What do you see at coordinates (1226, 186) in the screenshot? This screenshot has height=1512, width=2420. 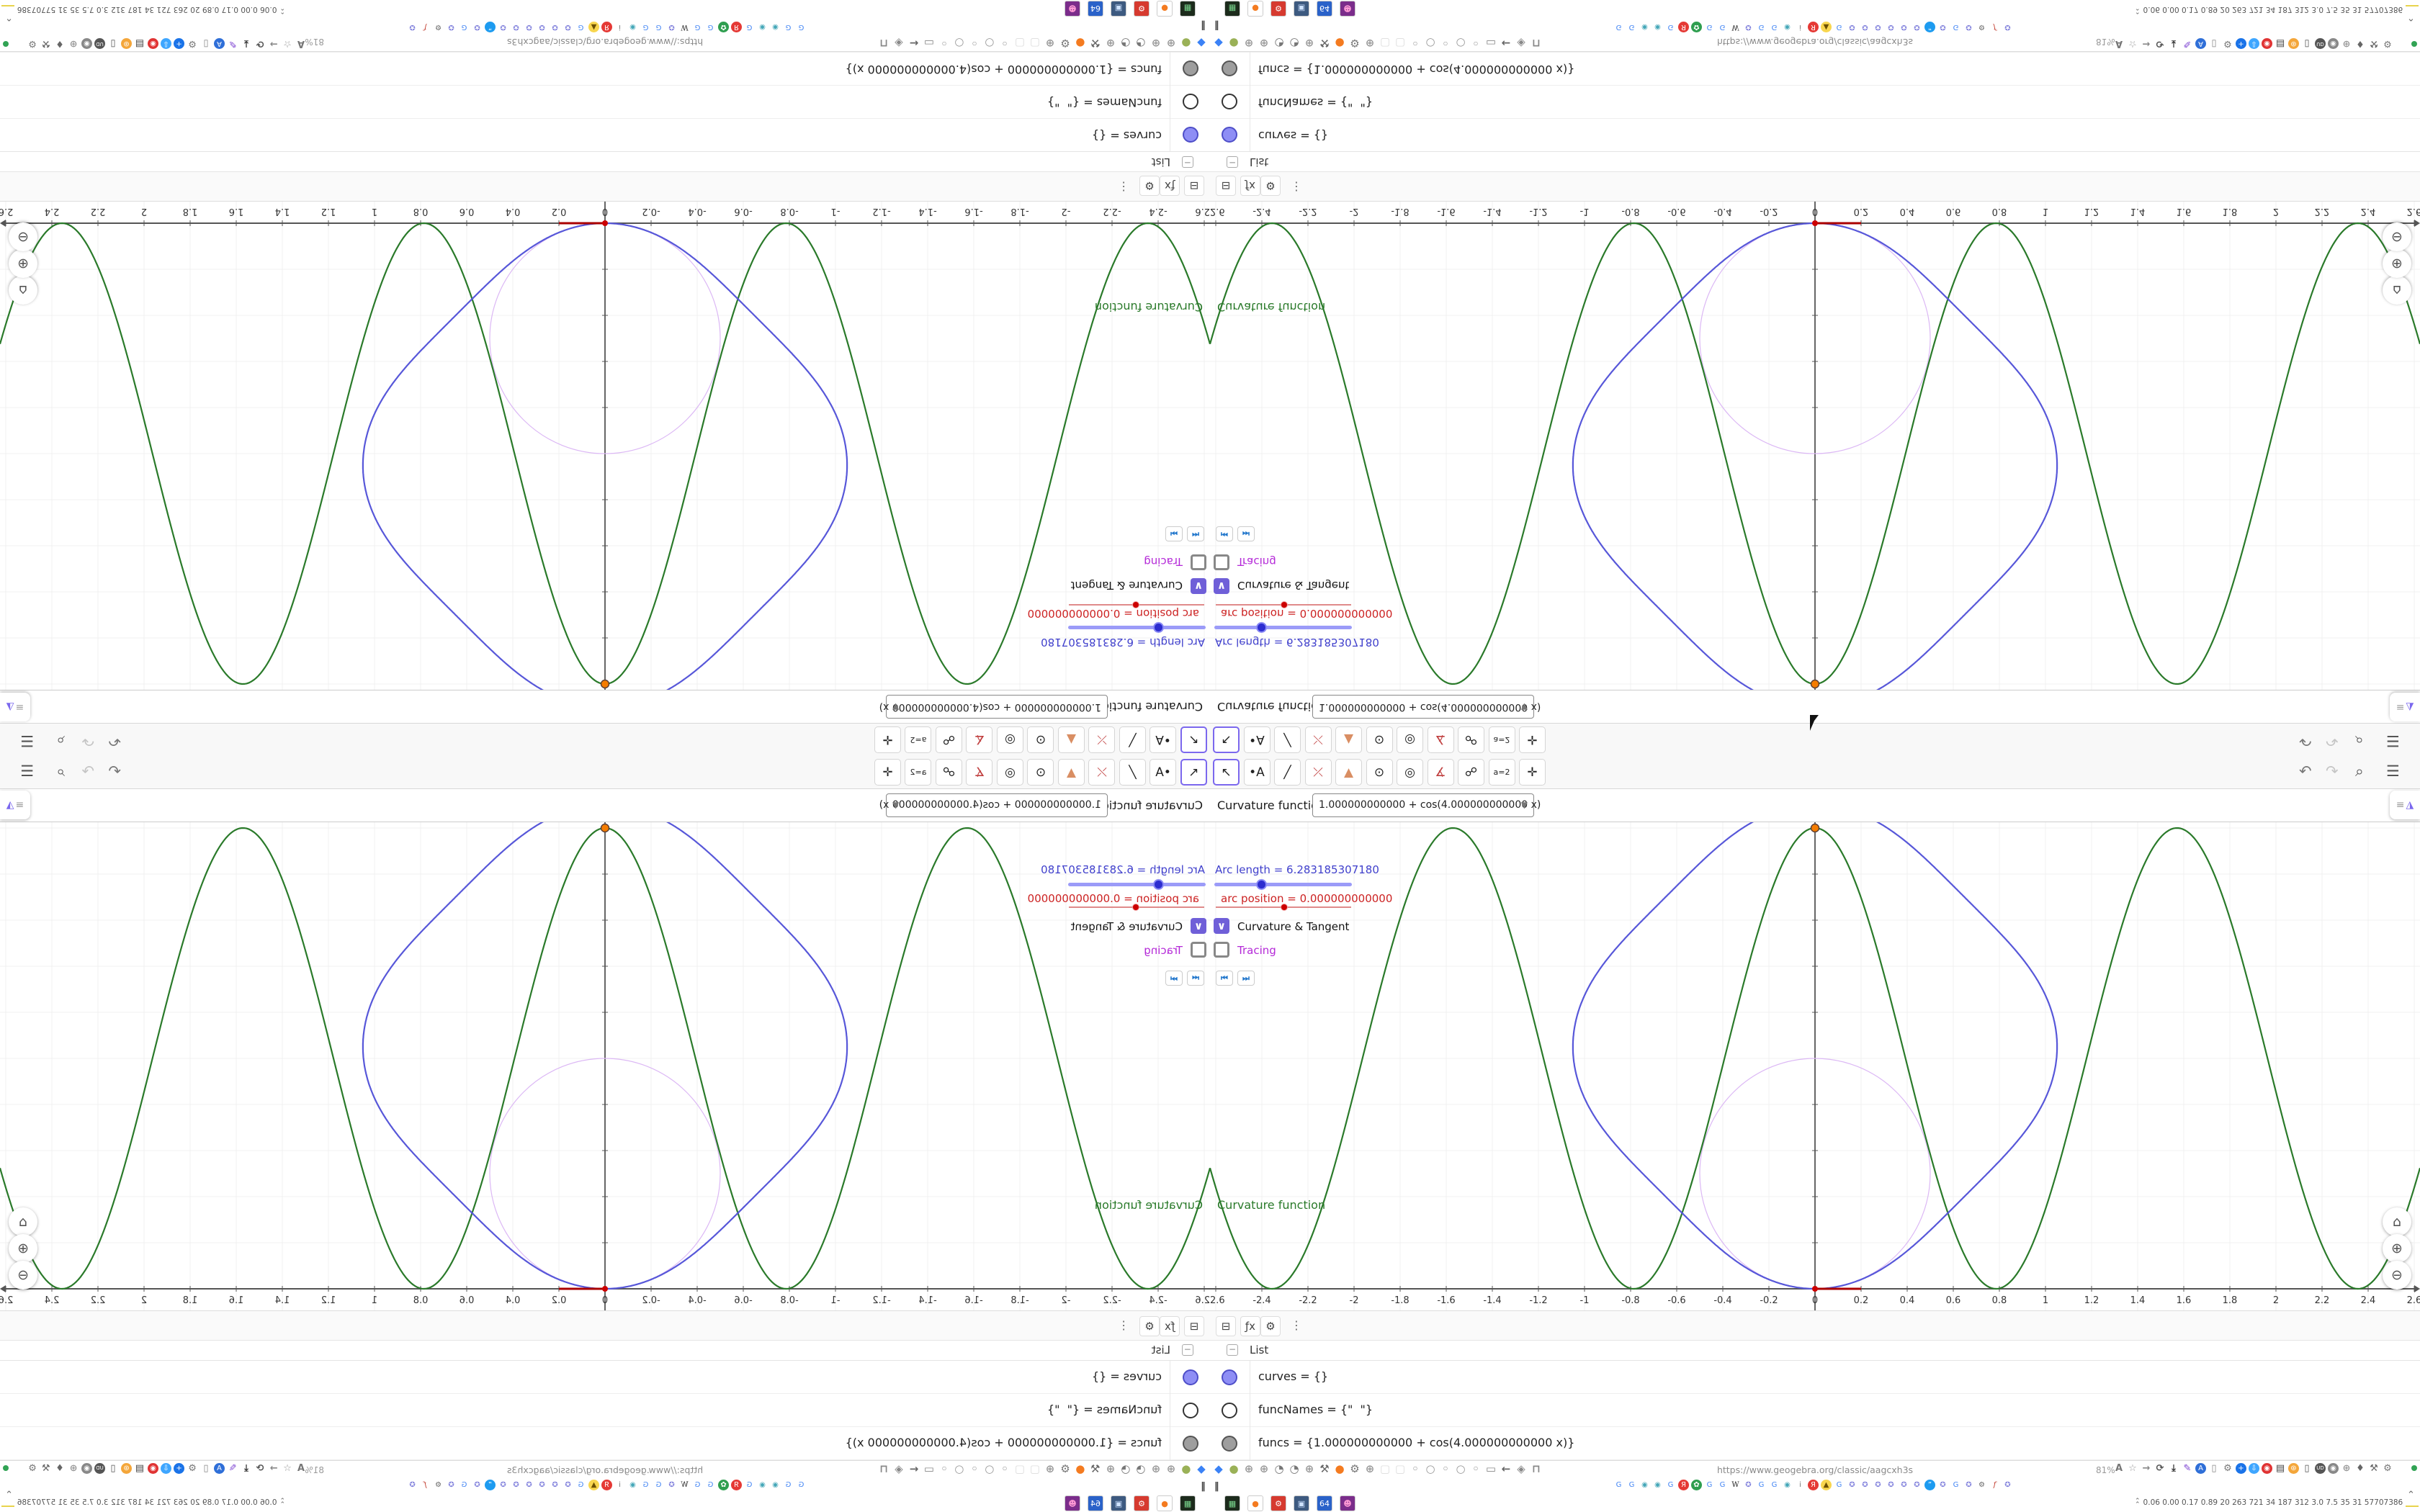 I see `algebra-style-icon: ⊟` at bounding box center [1226, 186].